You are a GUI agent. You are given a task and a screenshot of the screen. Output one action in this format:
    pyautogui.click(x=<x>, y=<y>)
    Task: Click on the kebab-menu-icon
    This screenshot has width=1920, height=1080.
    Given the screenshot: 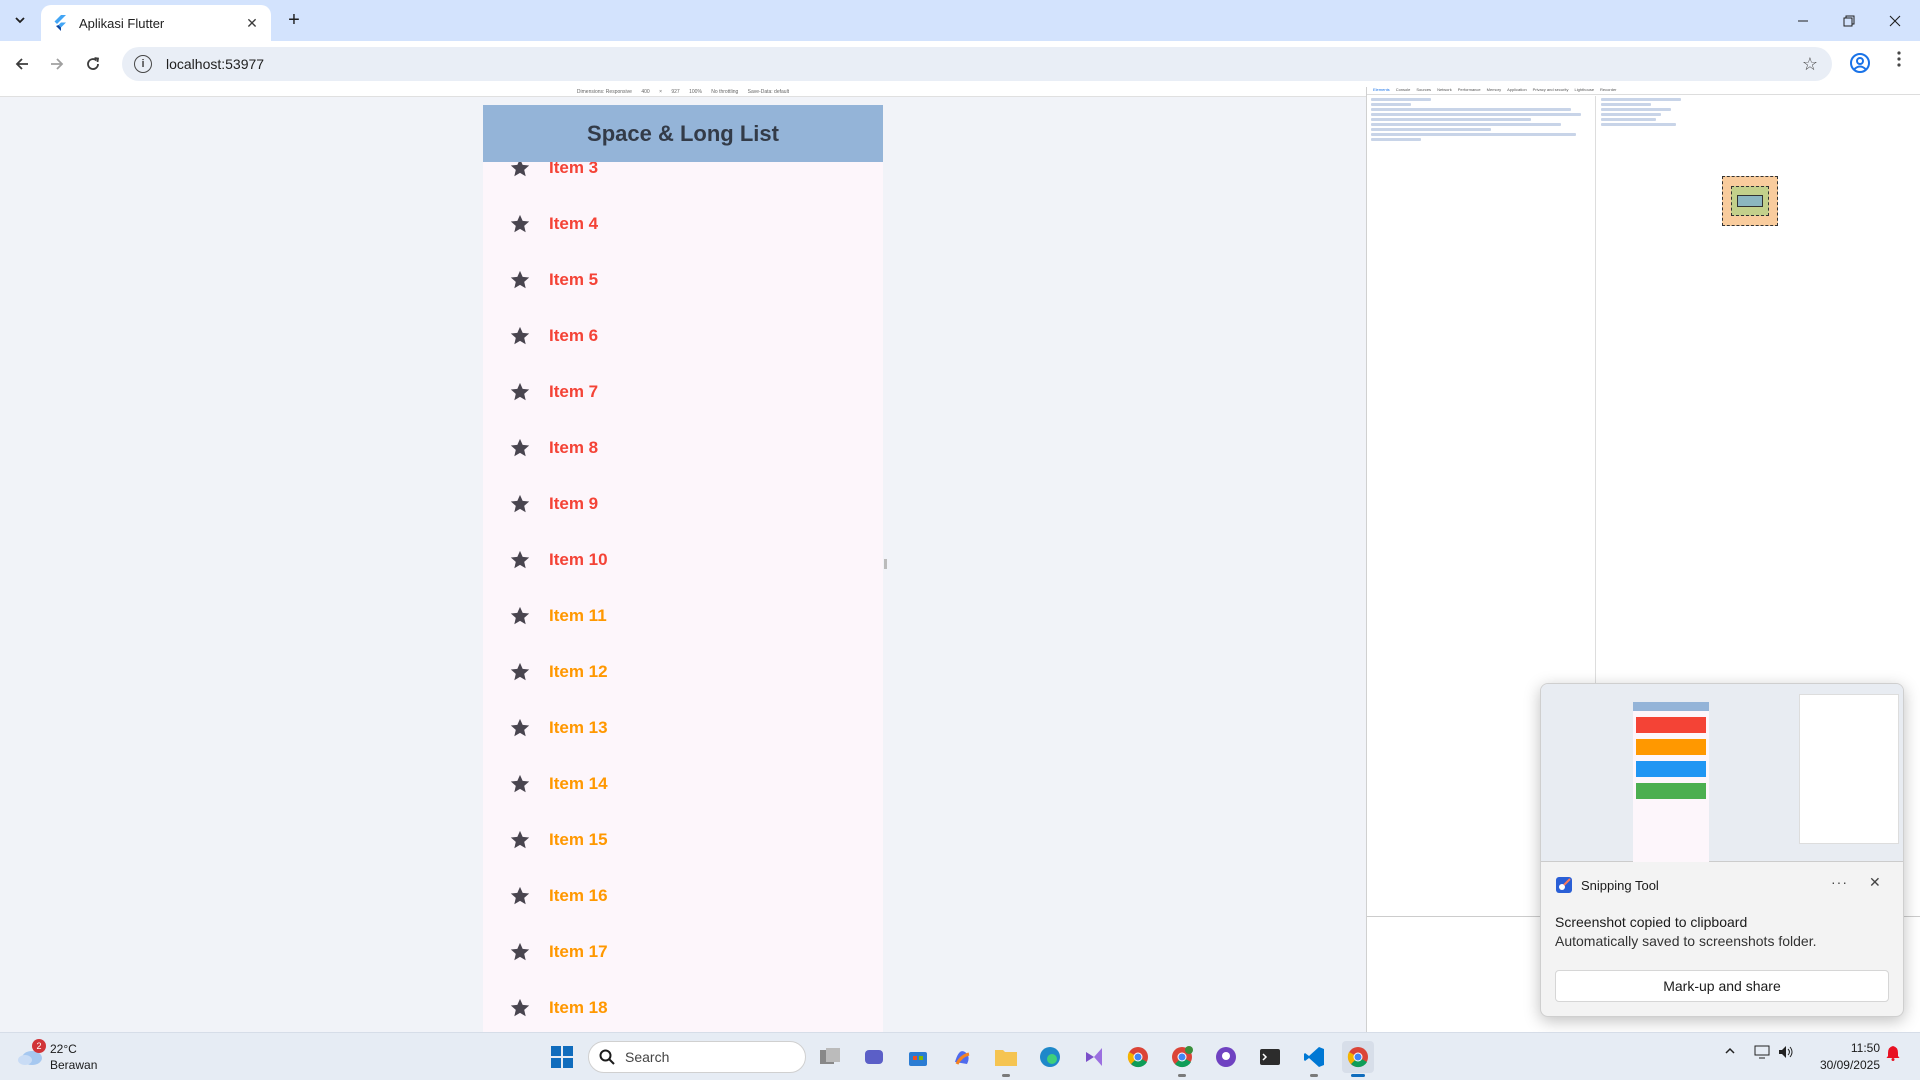 What is the action you would take?
    pyautogui.click(x=1899, y=59)
    